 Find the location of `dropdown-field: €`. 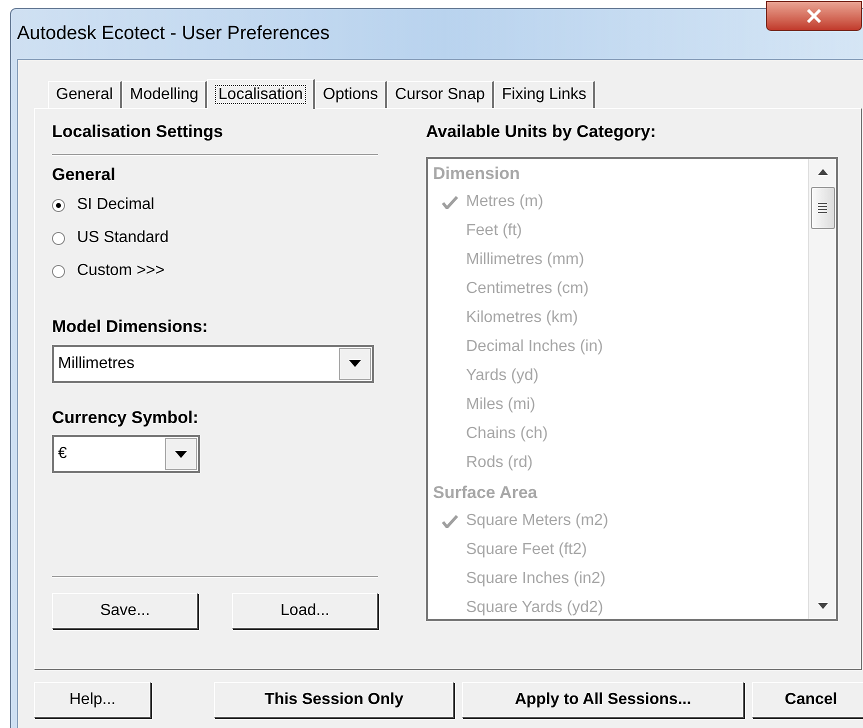

dropdown-field: € is located at coordinates (126, 454).